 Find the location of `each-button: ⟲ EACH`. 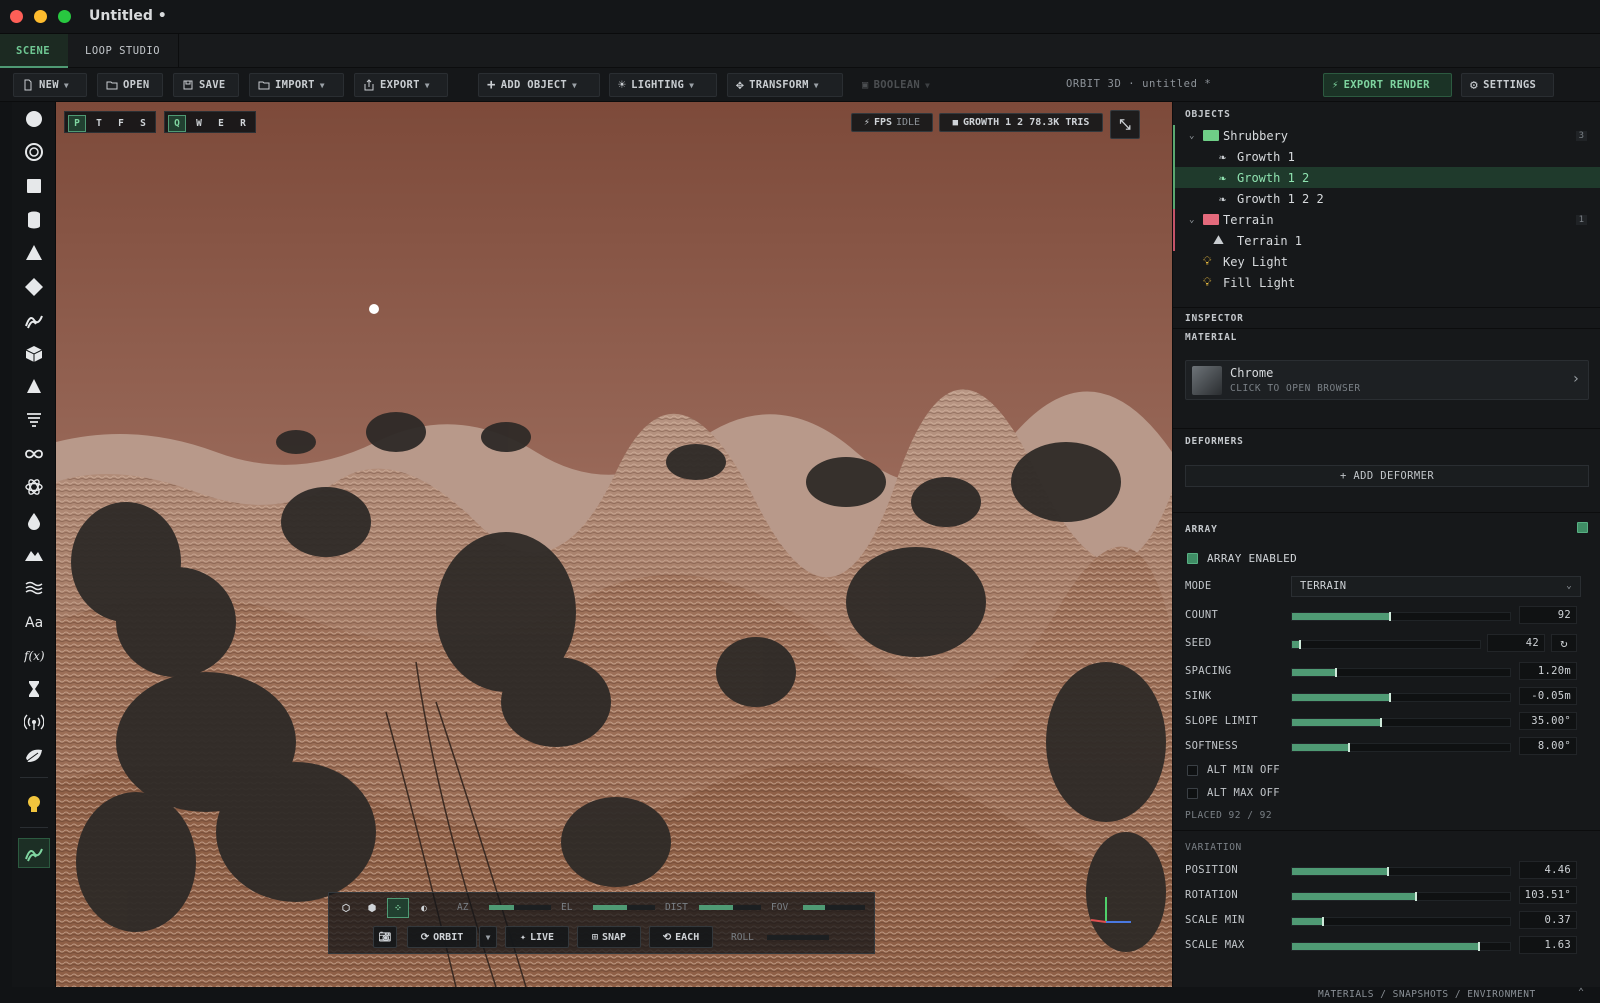

each-button: ⟲ EACH is located at coordinates (681, 937).